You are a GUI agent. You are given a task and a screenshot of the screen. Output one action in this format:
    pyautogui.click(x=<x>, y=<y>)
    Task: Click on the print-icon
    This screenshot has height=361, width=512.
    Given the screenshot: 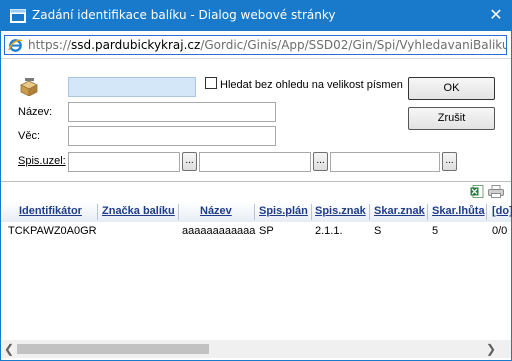 What is the action you would take?
    pyautogui.click(x=496, y=191)
    